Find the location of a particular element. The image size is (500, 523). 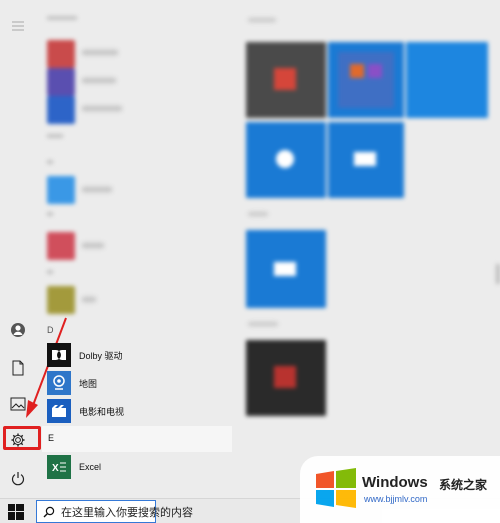

app-item-dolby: Dolby 驱动 is located at coordinates (85, 355).